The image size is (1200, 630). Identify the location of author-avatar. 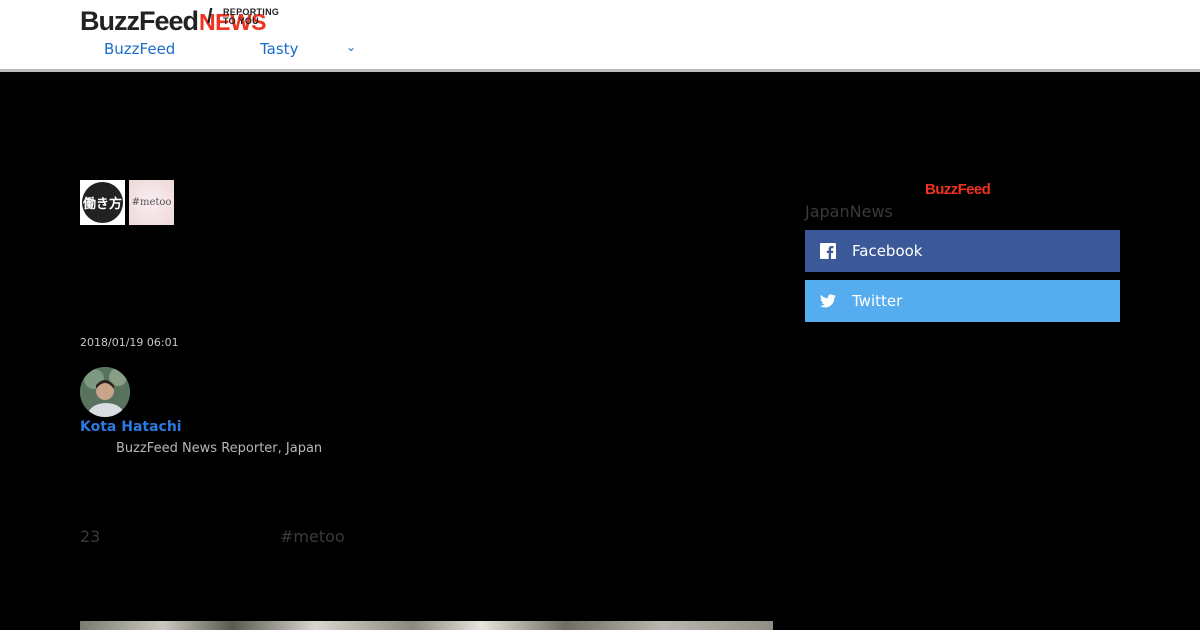
(105, 392).